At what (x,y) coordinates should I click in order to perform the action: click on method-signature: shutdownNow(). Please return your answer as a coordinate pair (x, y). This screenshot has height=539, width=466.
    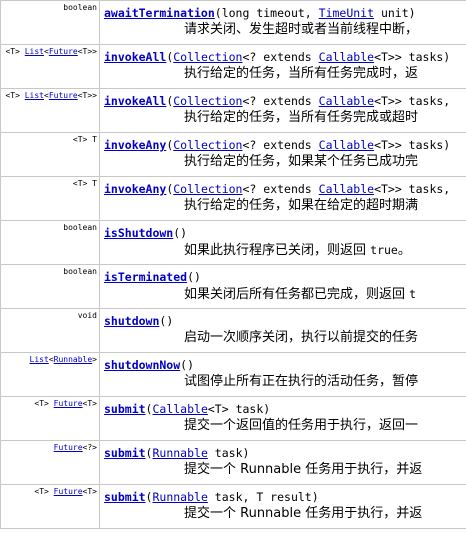
    Looking at the image, I should click on (285, 365).